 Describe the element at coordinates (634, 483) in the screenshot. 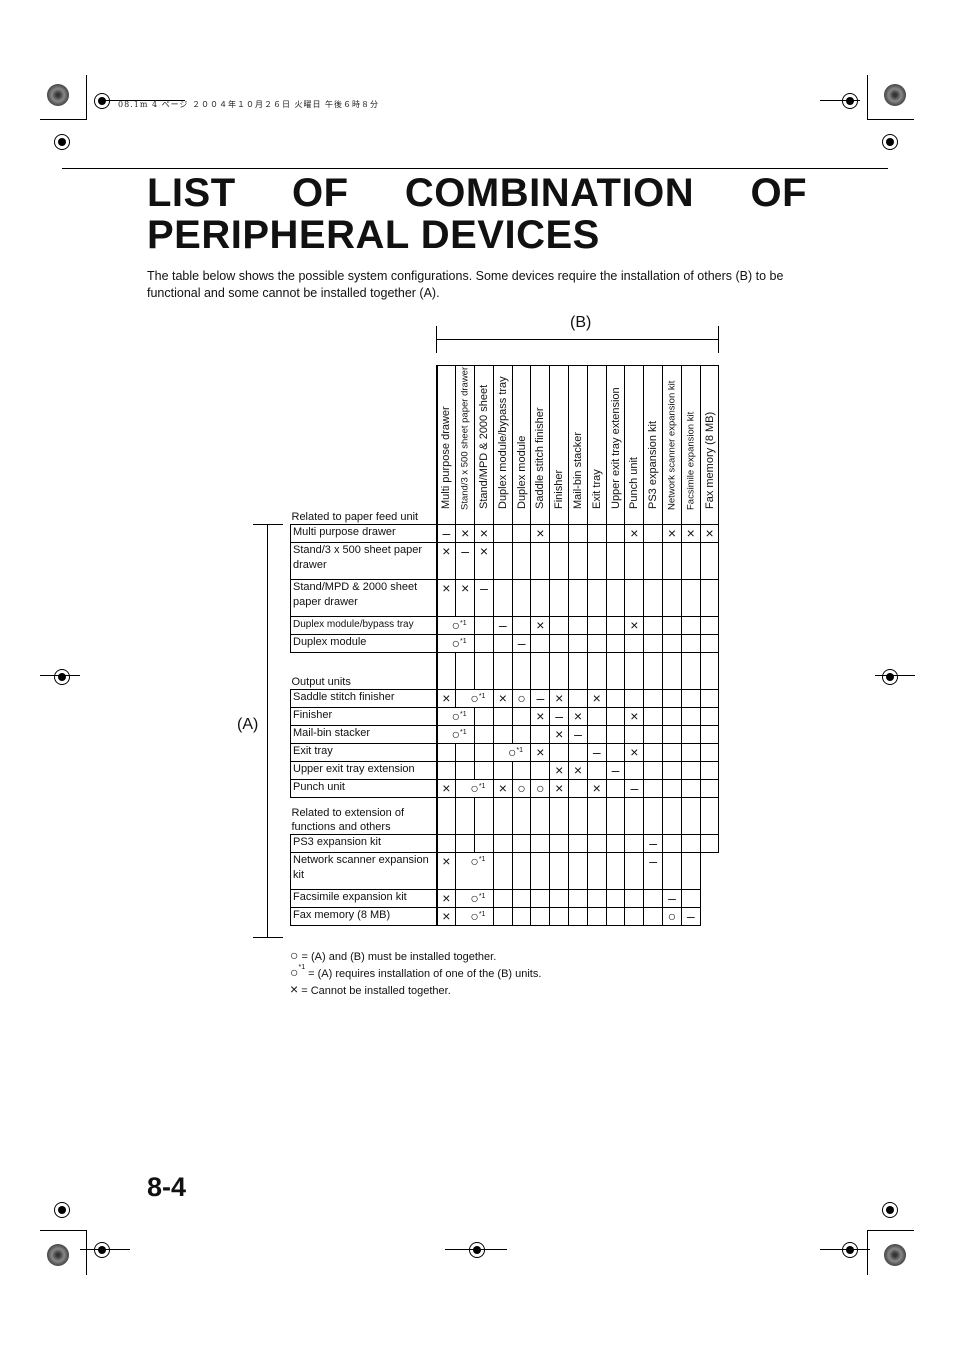

I see `column-header-label: Punch unit` at that location.